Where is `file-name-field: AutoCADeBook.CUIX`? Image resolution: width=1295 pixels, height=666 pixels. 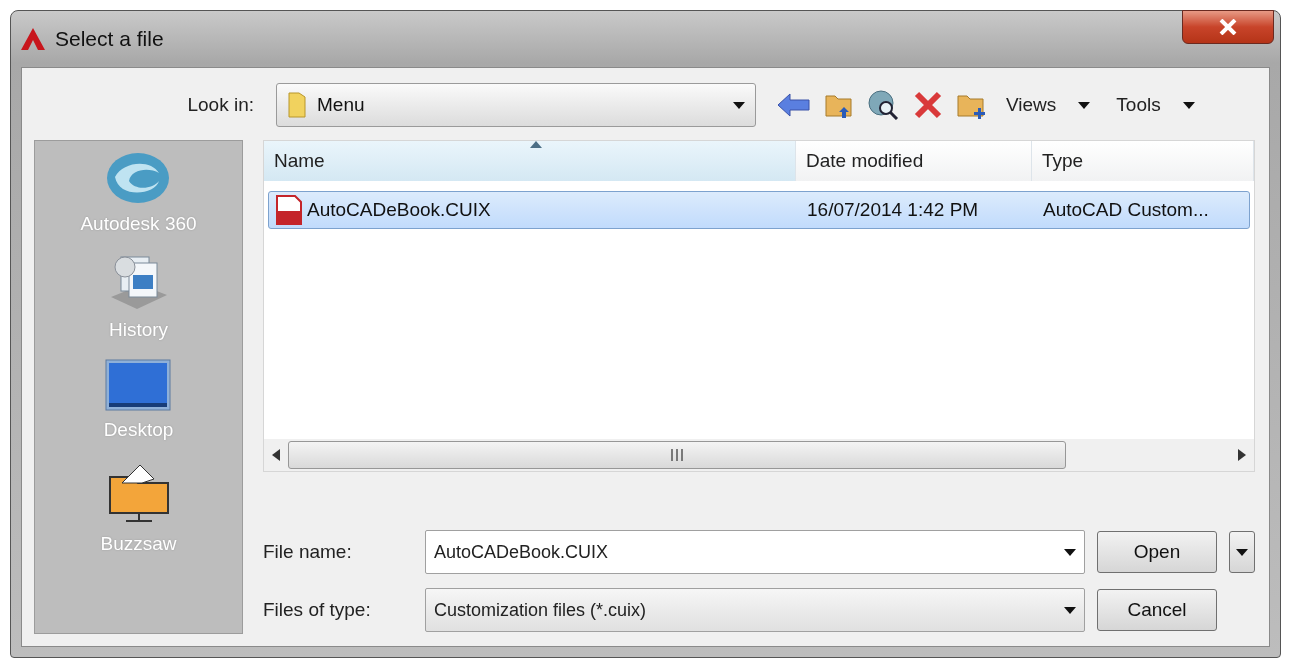
file-name-field: AutoCADeBook.CUIX is located at coordinates (755, 552).